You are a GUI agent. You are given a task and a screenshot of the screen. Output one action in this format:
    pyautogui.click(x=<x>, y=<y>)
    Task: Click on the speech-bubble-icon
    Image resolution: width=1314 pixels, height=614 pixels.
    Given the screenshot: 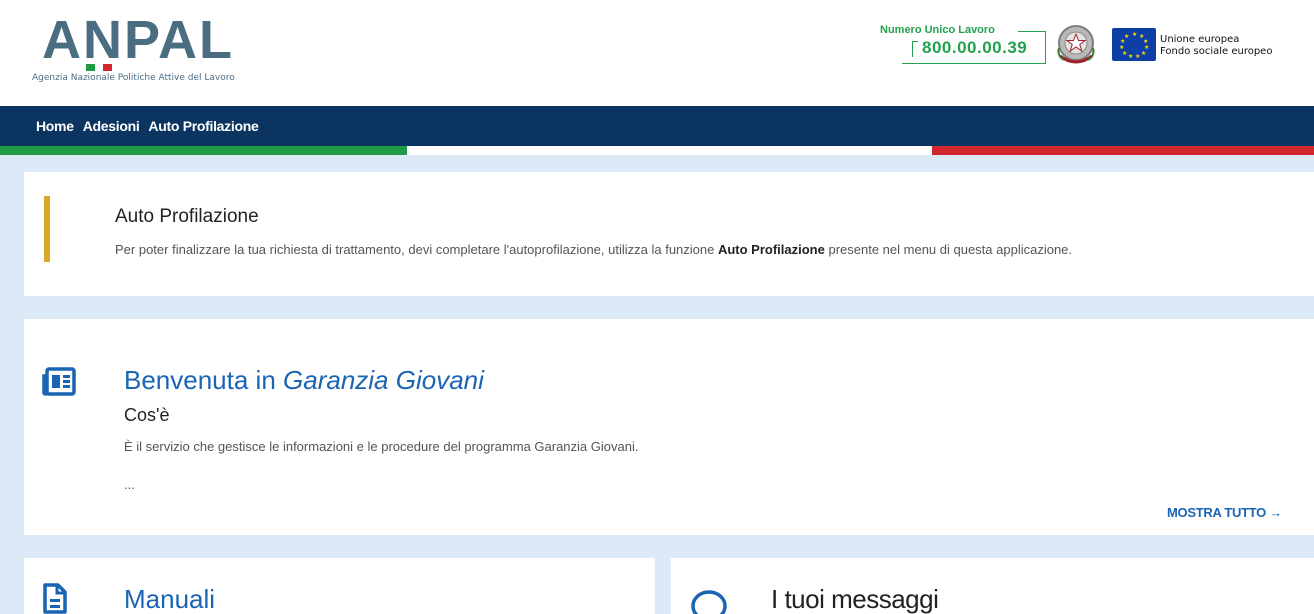 What is the action you would take?
    pyautogui.click(x=709, y=599)
    